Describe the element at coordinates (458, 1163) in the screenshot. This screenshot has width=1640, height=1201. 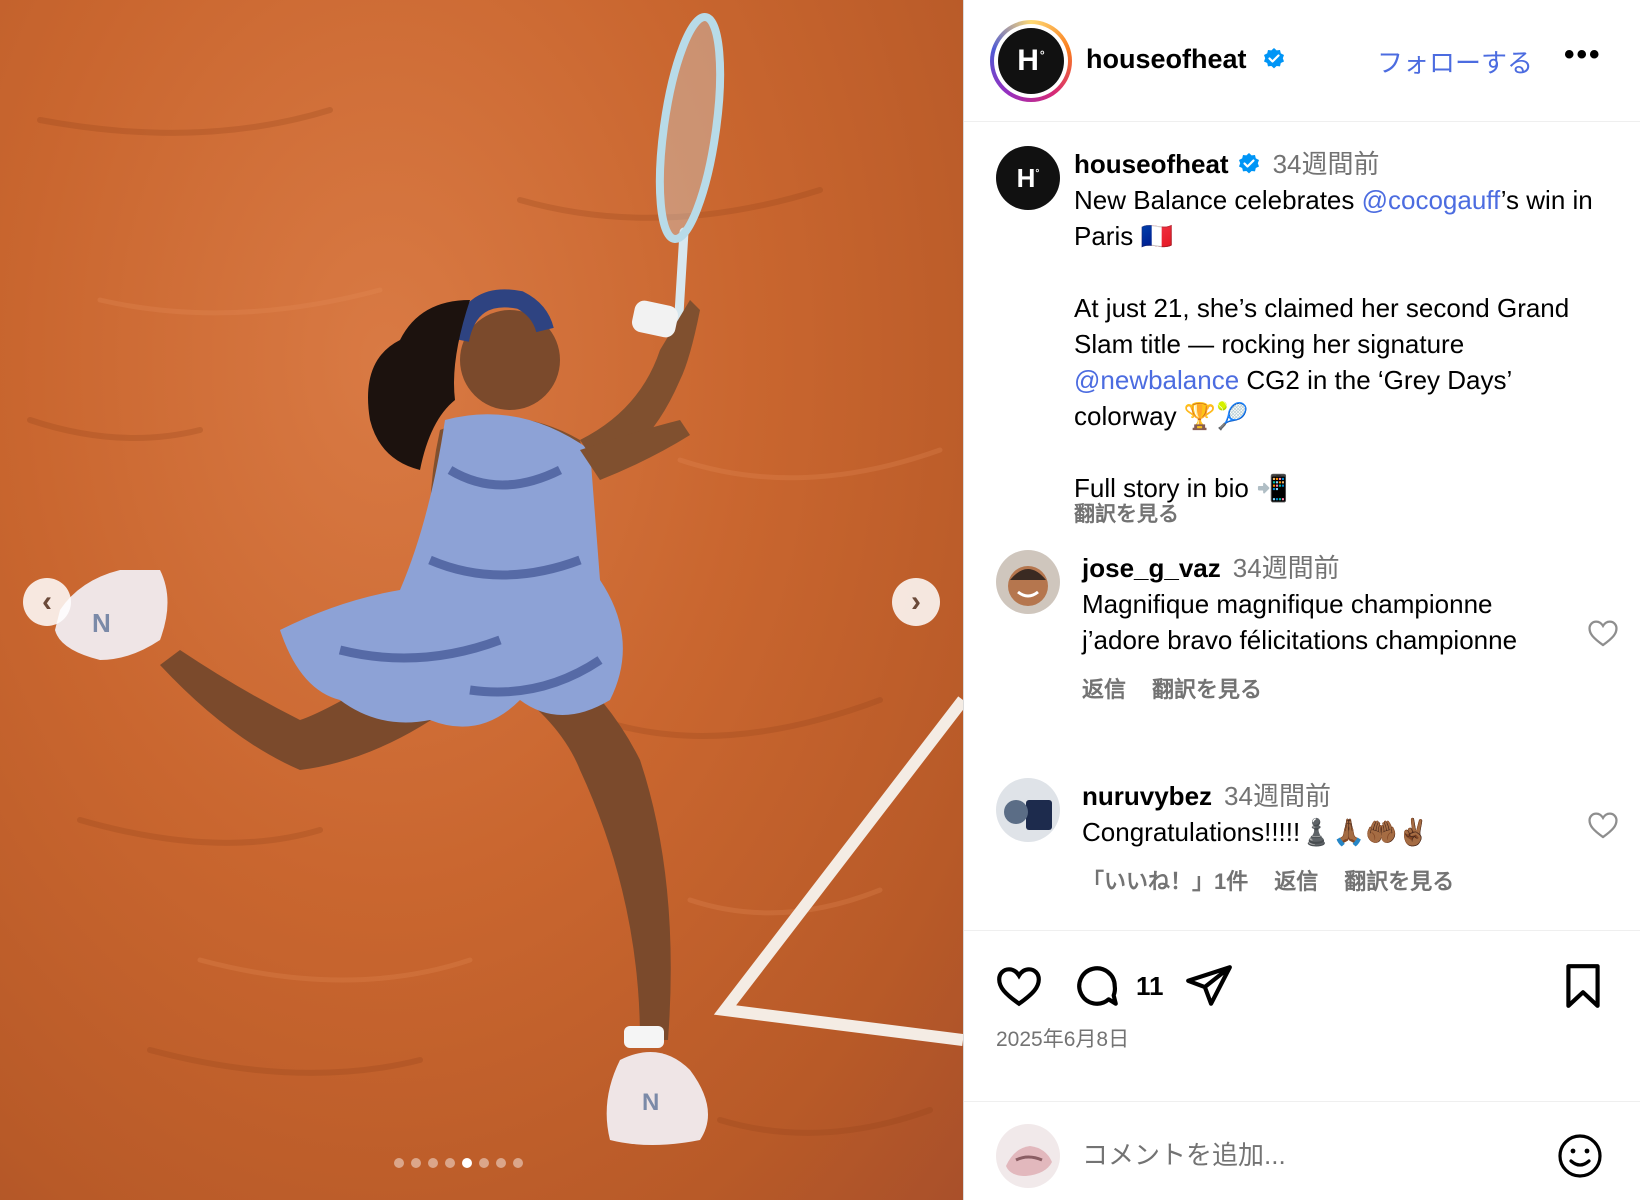
I see `carousel-indicator` at that location.